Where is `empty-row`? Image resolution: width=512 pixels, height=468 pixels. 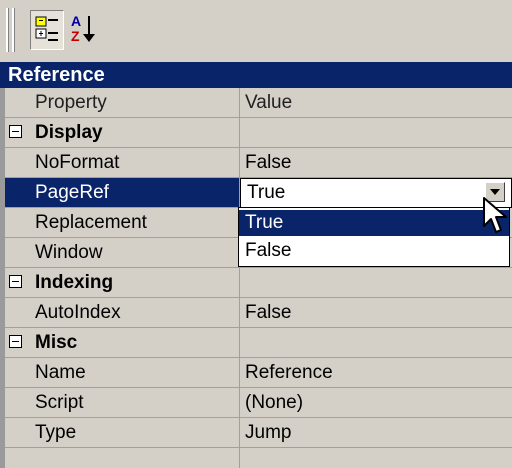
empty-row is located at coordinates (258, 458).